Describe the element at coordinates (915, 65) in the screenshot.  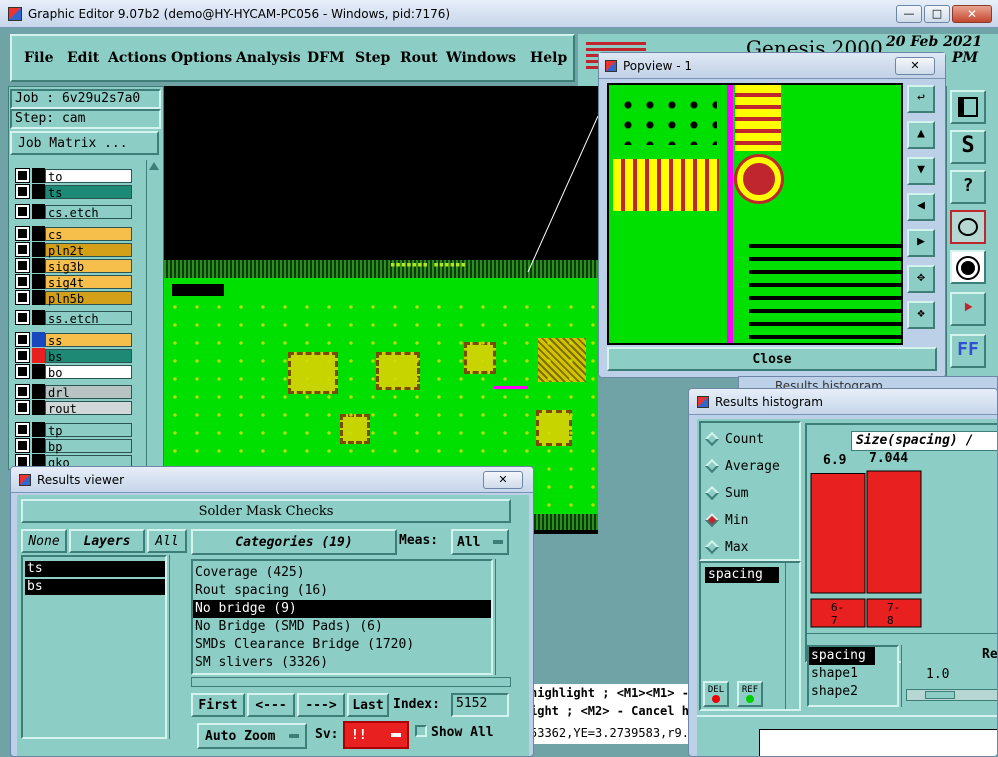
I see `popview-close-x: ✕` at that location.